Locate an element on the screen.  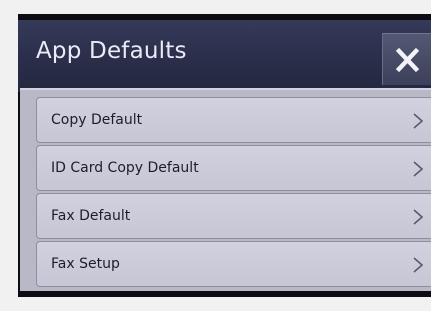
list-item-fax-default: Fax Default is located at coordinates (233, 216).